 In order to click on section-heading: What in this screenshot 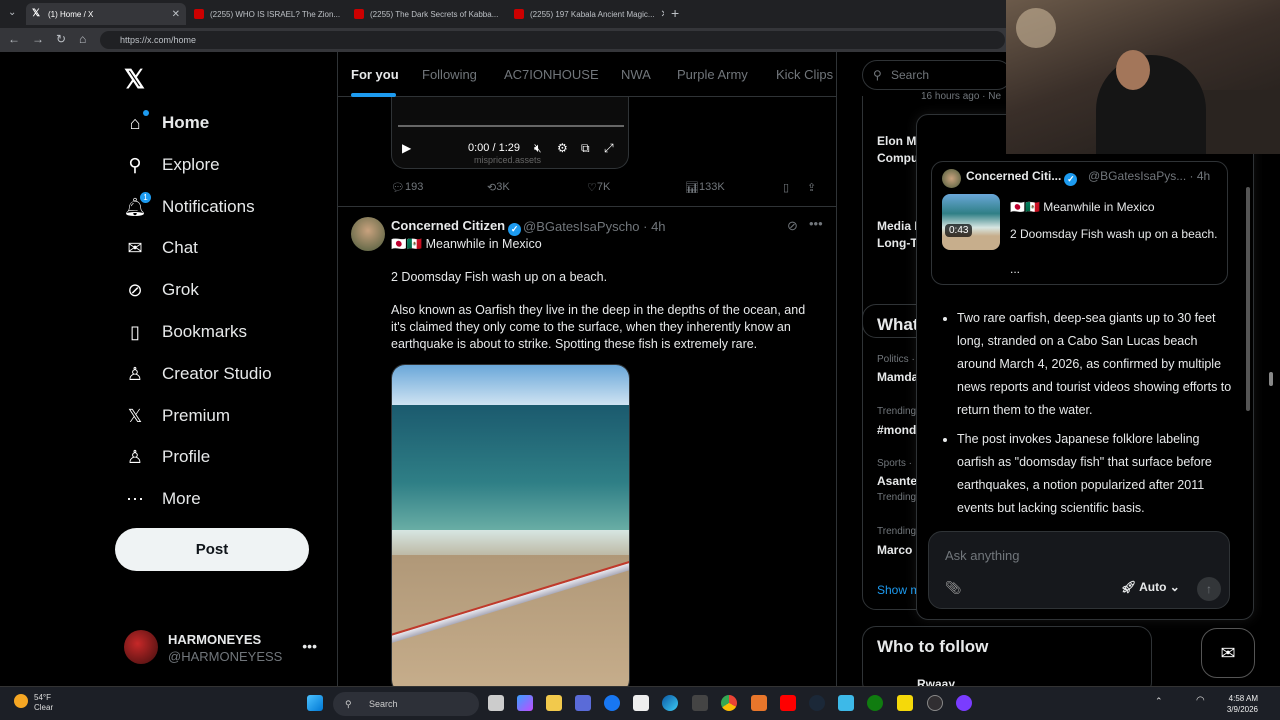, I will do `click(898, 324)`.